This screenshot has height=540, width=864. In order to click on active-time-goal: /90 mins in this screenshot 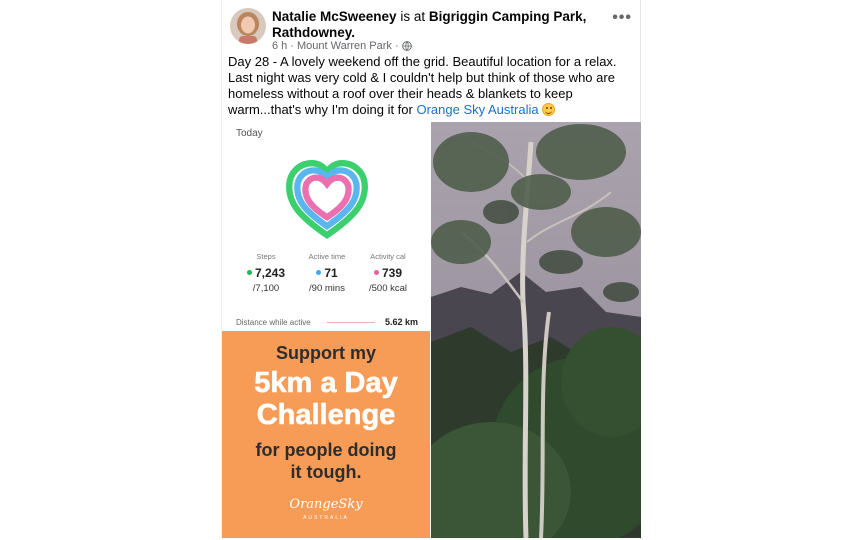, I will do `click(327, 288)`.